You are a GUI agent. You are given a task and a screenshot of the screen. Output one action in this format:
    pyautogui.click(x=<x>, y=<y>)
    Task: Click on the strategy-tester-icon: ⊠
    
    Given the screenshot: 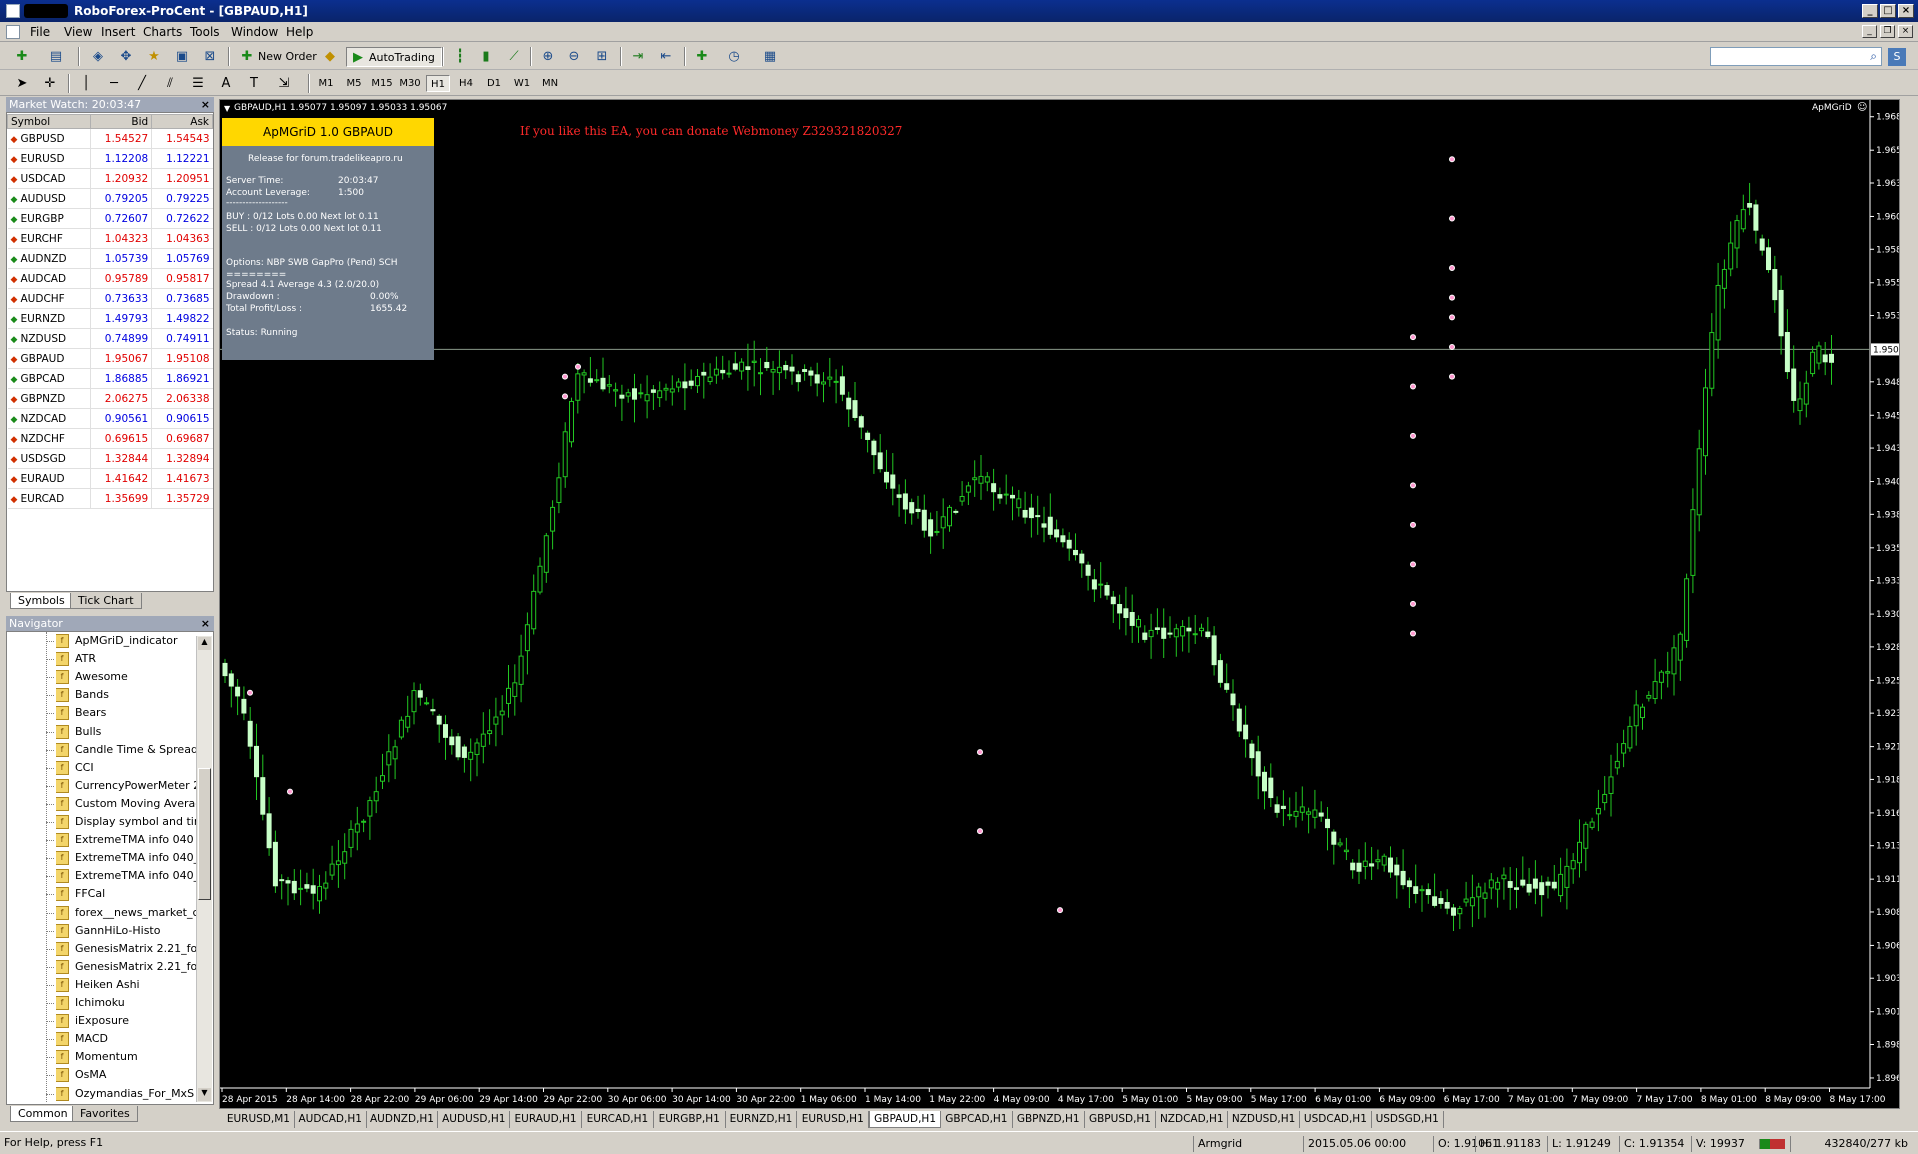 What is the action you would take?
    pyautogui.click(x=210, y=57)
    